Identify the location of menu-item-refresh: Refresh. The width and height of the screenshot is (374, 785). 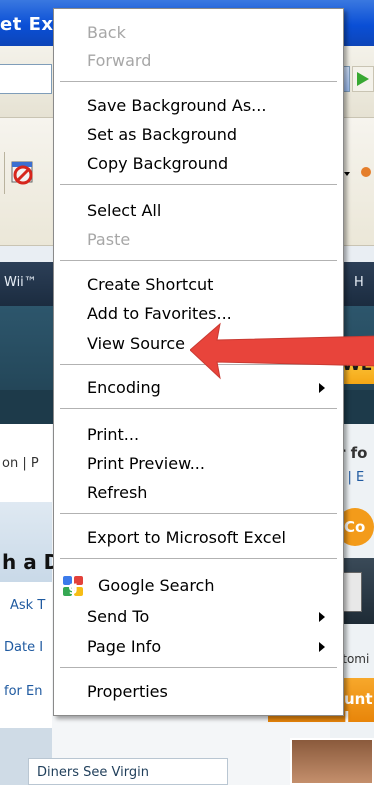
(198, 493).